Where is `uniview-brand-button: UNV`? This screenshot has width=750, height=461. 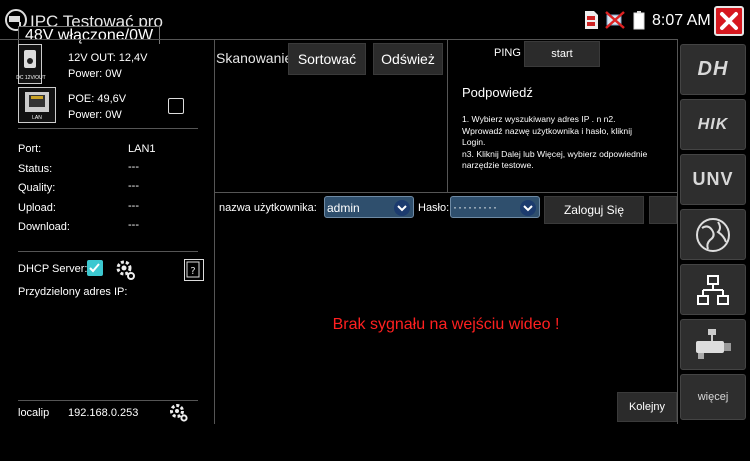
uniview-brand-button: UNV is located at coordinates (713, 179).